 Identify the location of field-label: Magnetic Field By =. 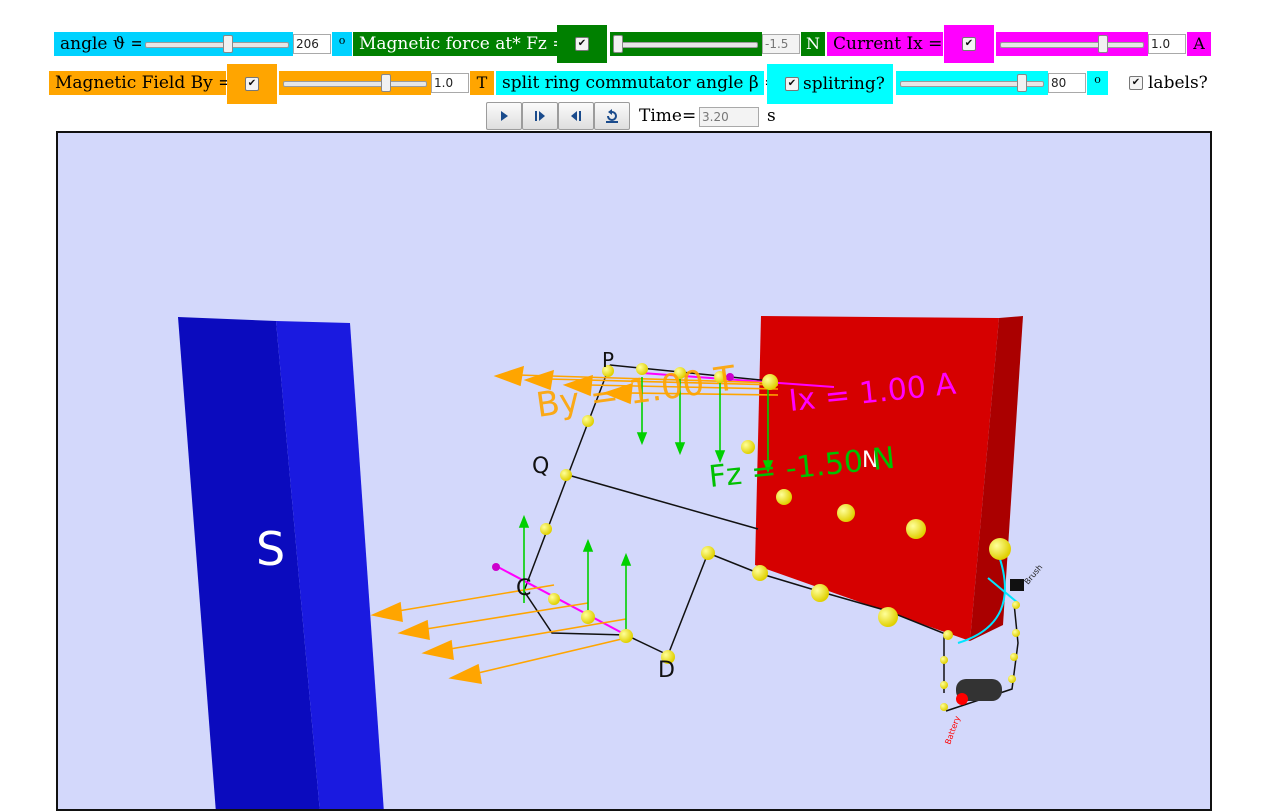
(140, 83).